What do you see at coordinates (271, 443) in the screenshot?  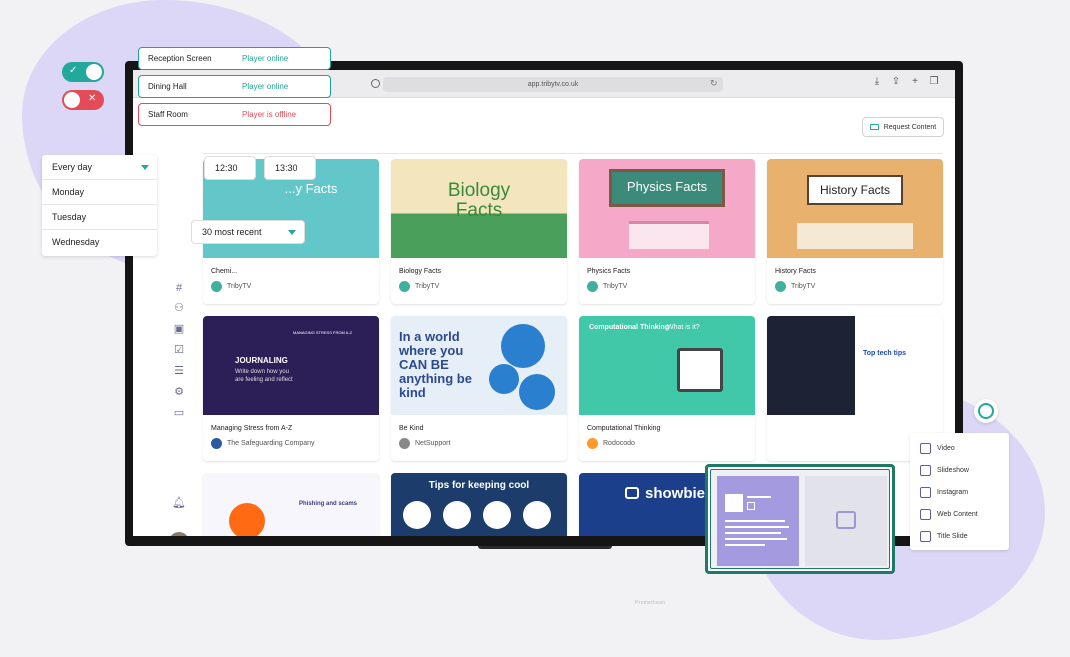 I see `card-author: The Safeguarding Company` at bounding box center [271, 443].